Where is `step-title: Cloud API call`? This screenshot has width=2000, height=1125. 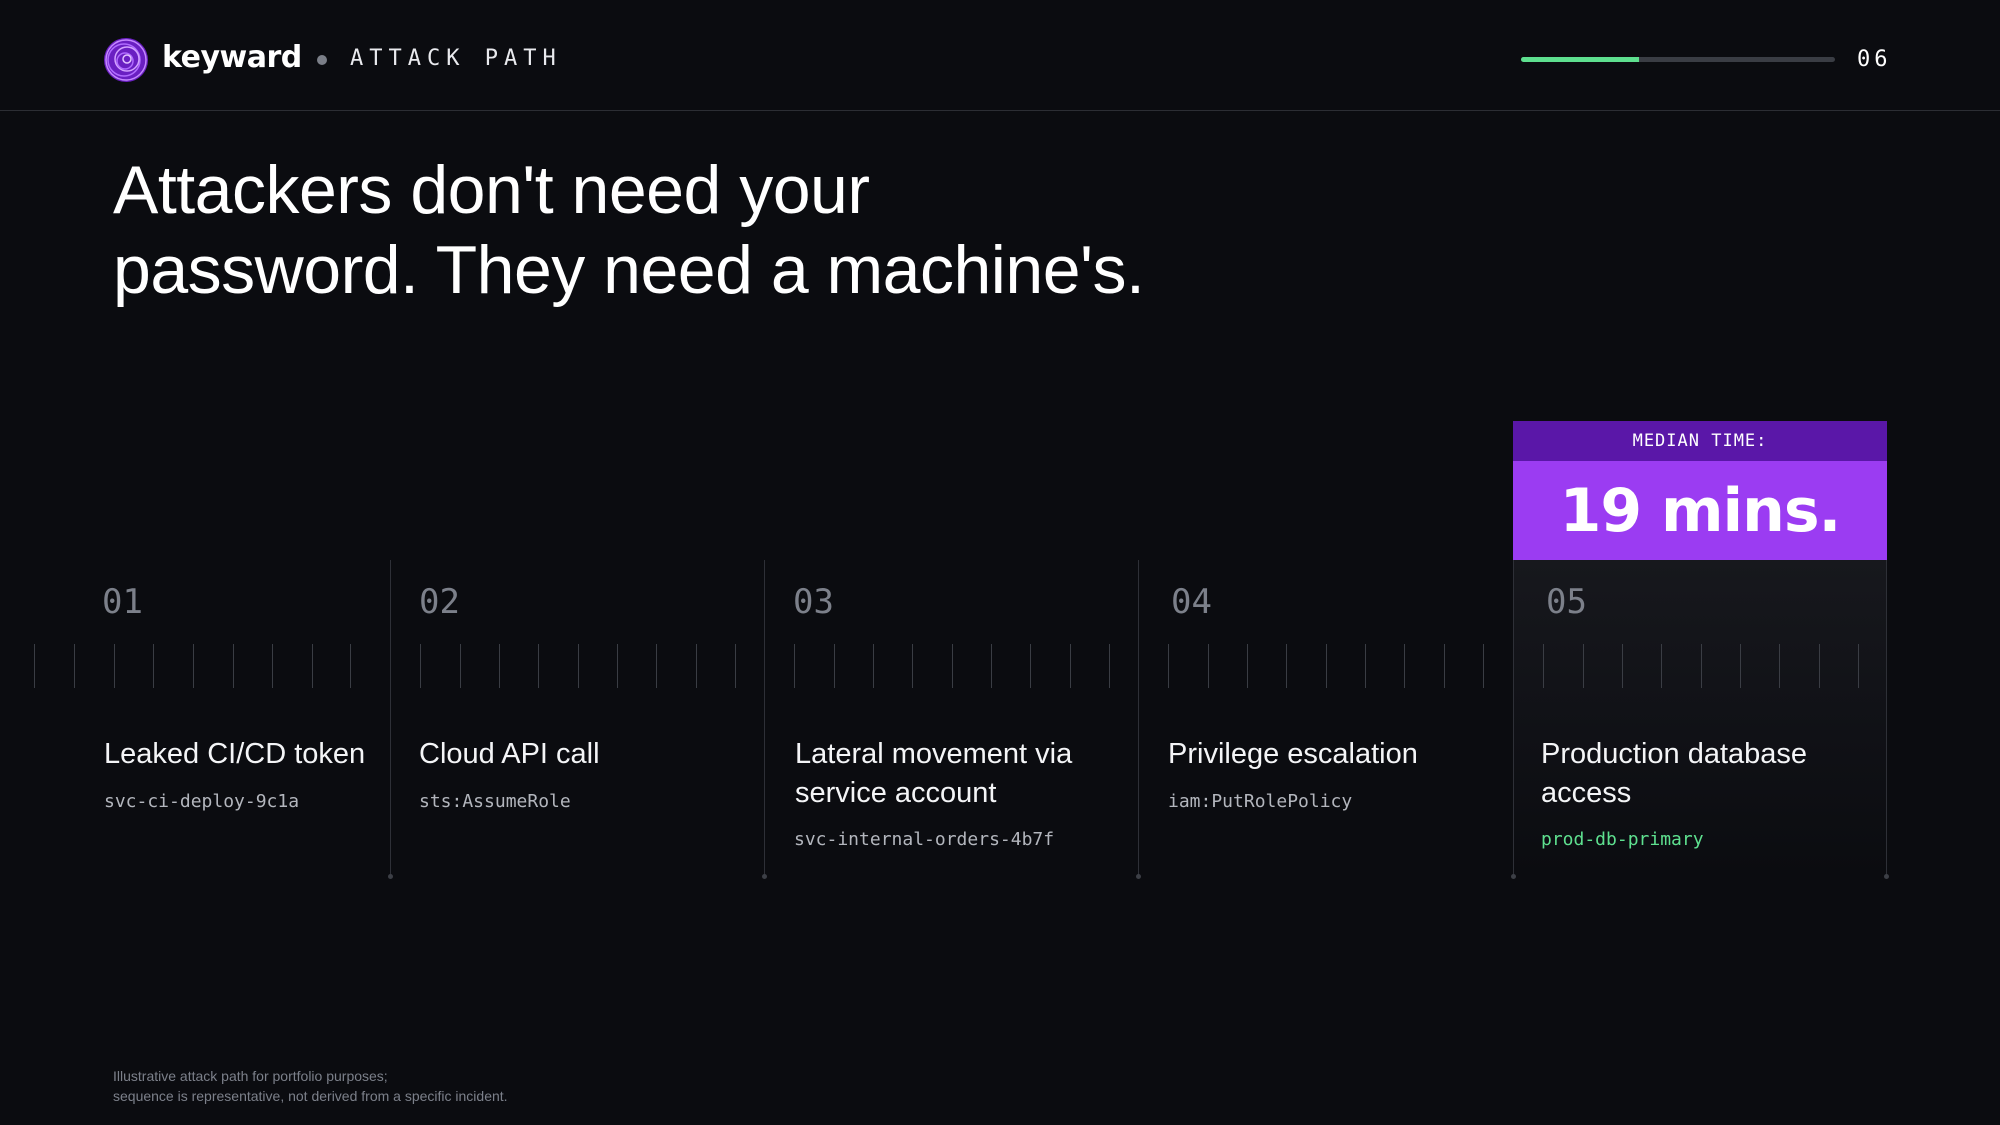 step-title: Cloud API call is located at coordinates (509, 754).